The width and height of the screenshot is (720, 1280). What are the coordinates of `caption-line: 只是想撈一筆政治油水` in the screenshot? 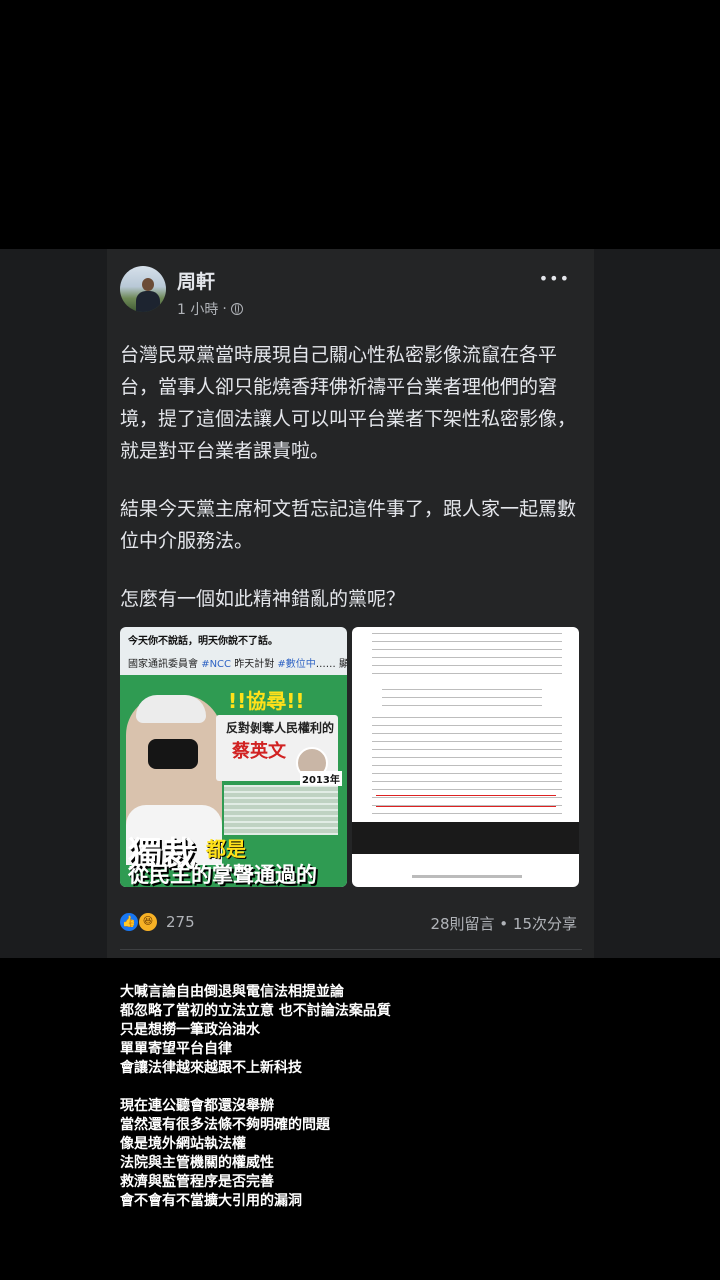 It's located at (190, 1030).